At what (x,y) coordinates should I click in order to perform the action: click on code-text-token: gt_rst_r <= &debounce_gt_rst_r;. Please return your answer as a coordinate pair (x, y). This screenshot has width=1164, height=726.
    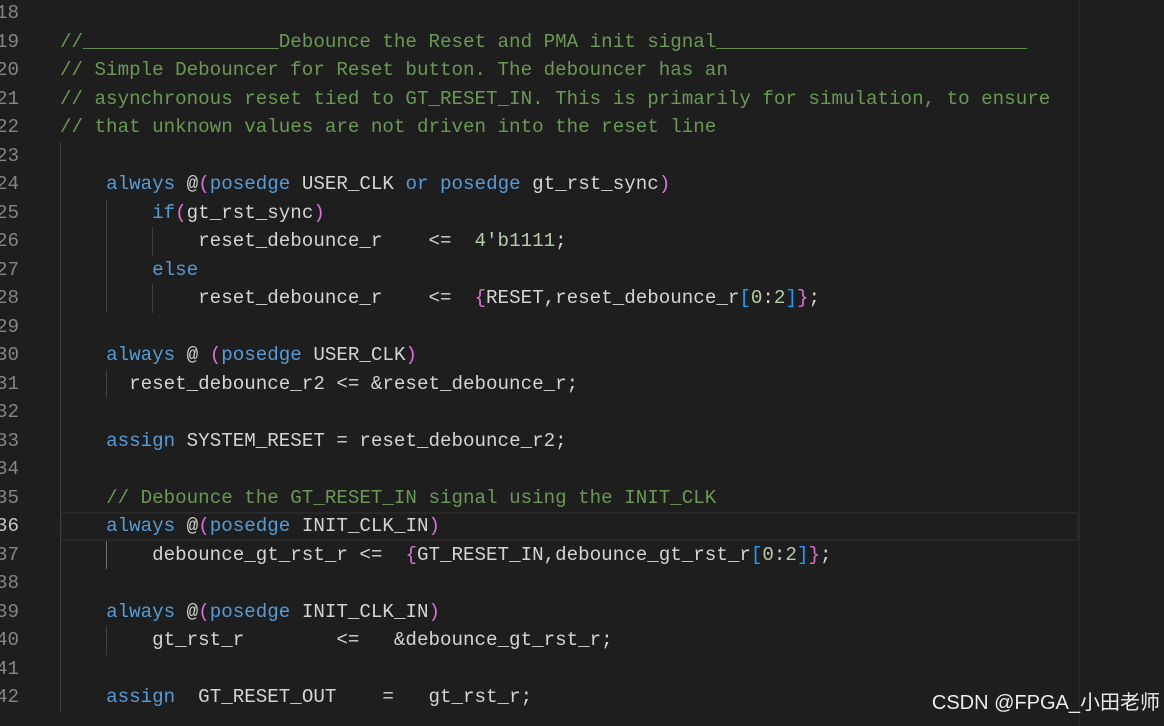
    Looking at the image, I should click on (336, 640).